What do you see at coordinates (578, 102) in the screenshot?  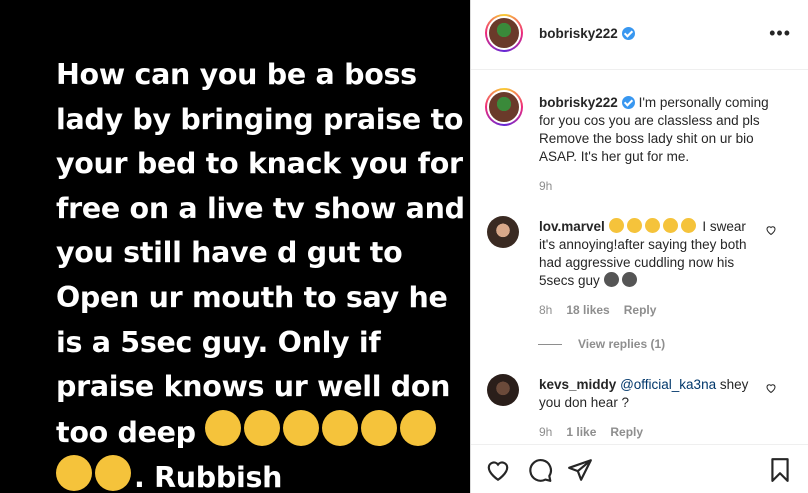 I see `author-comment-username: bobrisky222` at bounding box center [578, 102].